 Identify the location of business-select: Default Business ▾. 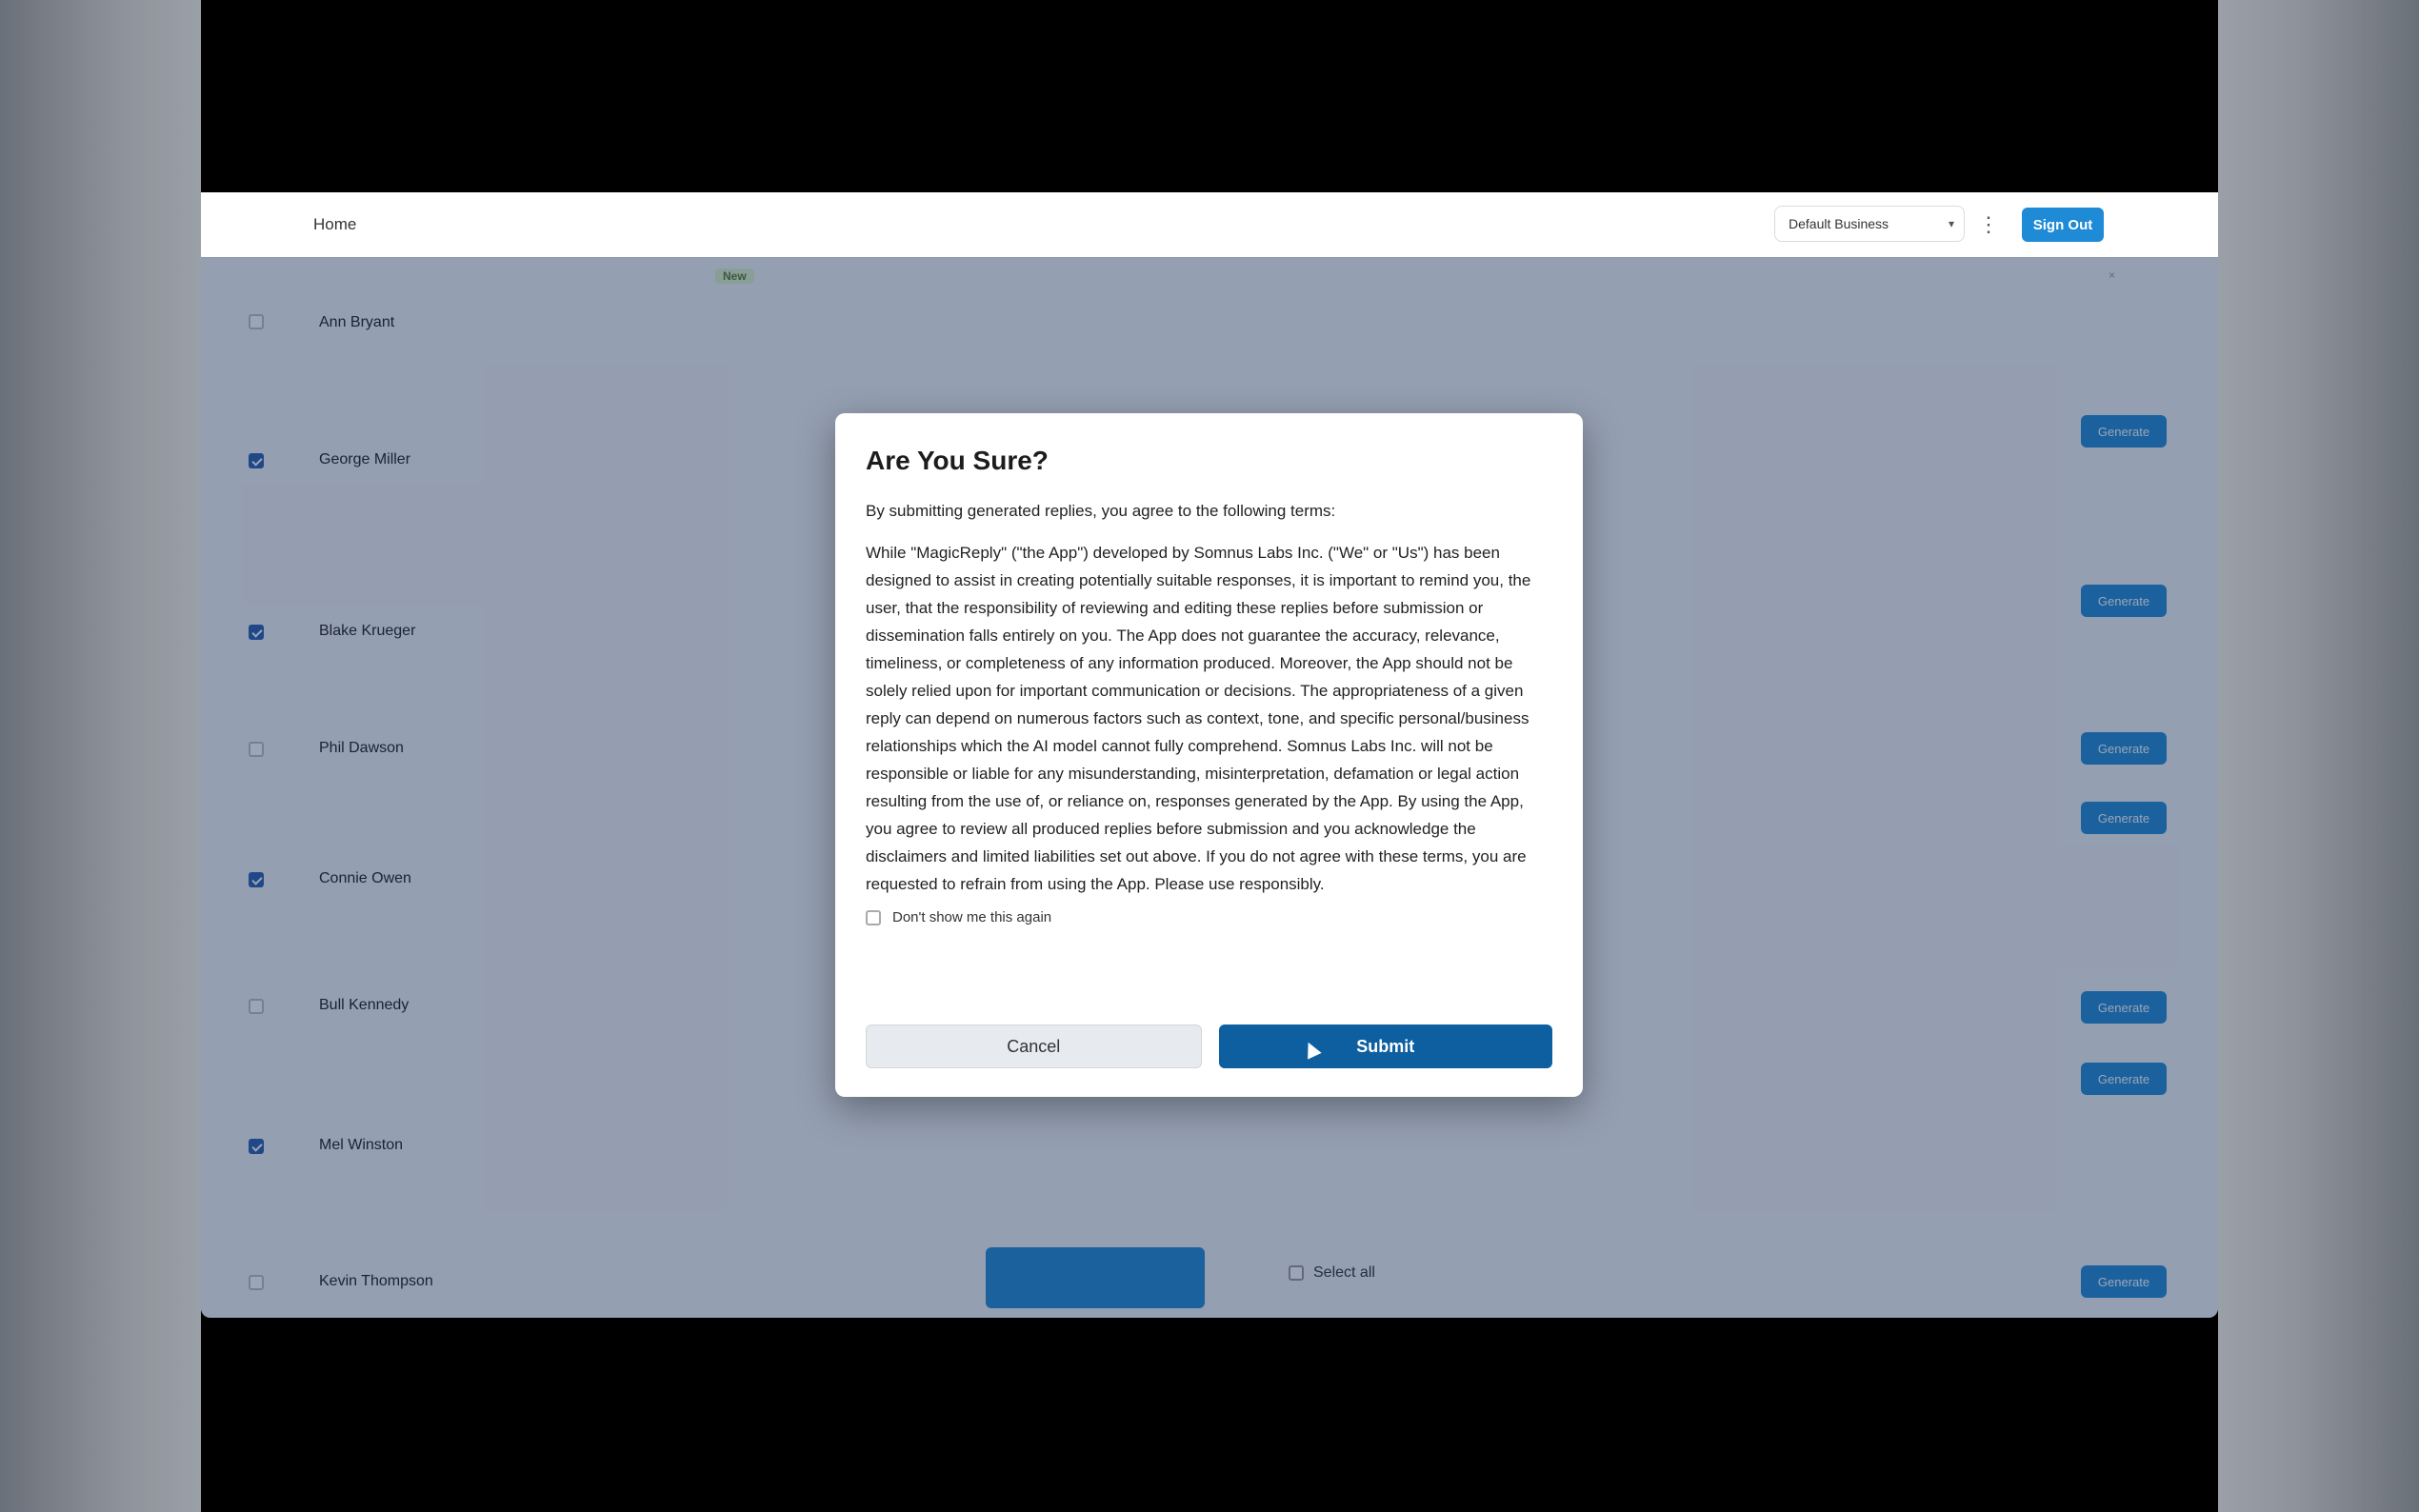
(1869, 224).